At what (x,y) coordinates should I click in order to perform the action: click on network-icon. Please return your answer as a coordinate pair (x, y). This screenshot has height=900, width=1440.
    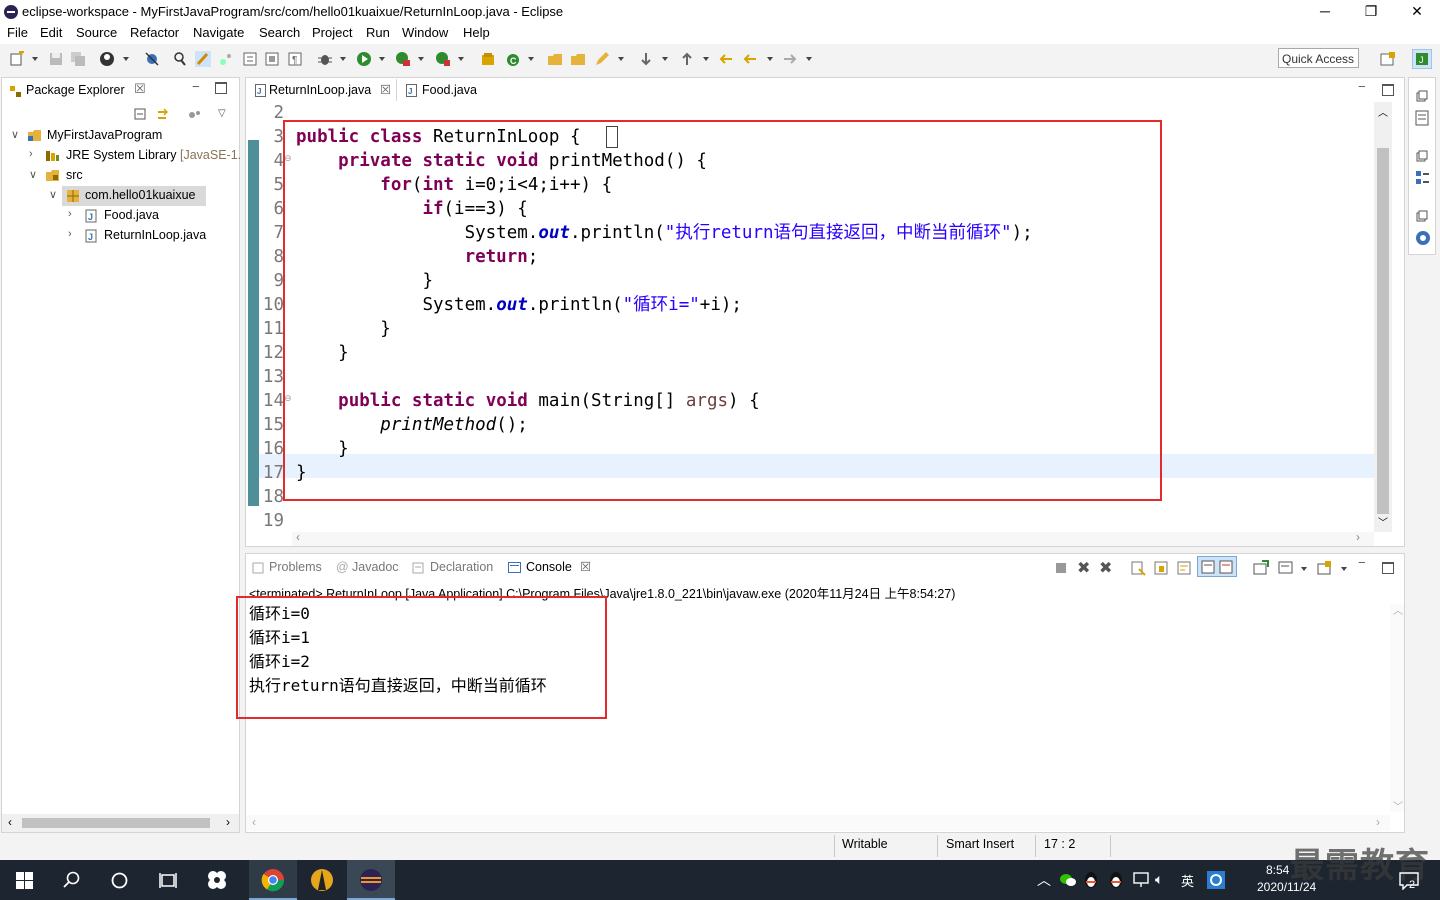
    Looking at the image, I should click on (1141, 880).